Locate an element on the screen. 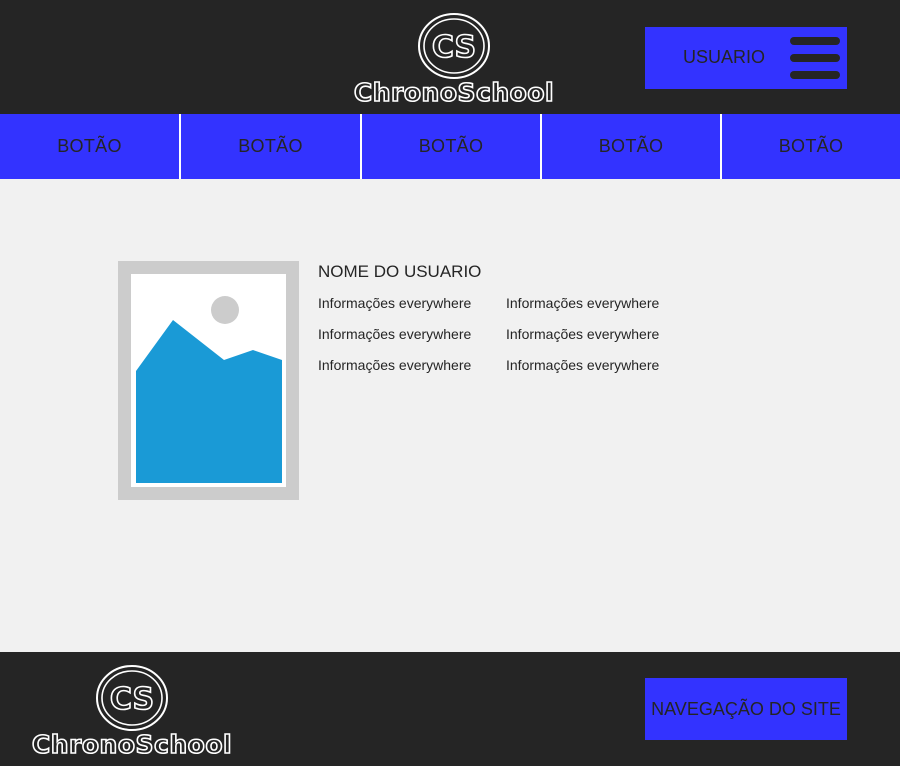 The image size is (900, 766). nav-button-3: BOTÃO is located at coordinates (451, 146).